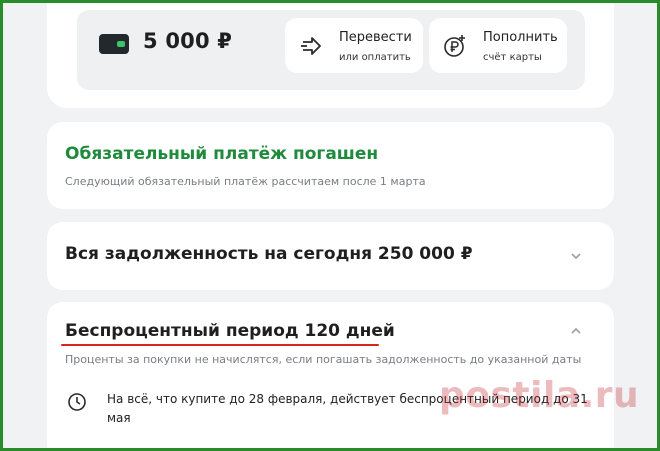 This screenshot has width=660, height=451. What do you see at coordinates (498, 45) in the screenshot?
I see `topup-button: Пополнить счёт карты` at bounding box center [498, 45].